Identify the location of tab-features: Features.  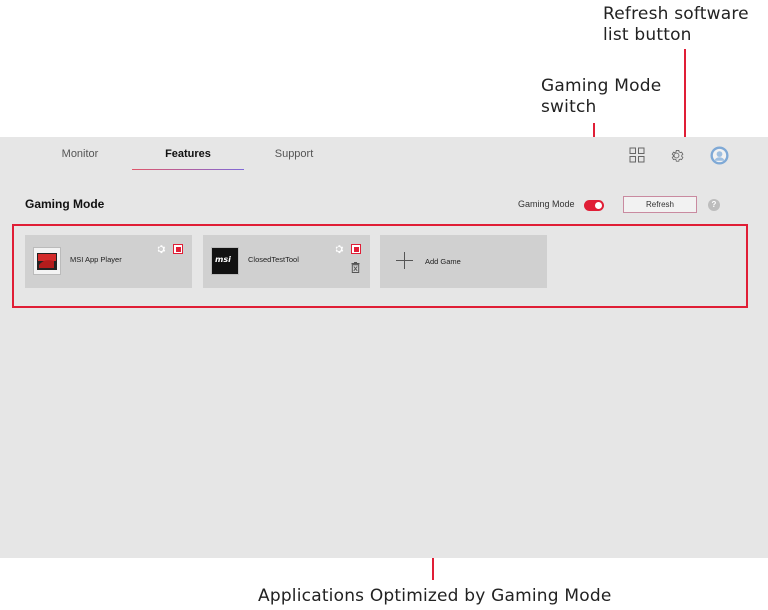
(188, 159).